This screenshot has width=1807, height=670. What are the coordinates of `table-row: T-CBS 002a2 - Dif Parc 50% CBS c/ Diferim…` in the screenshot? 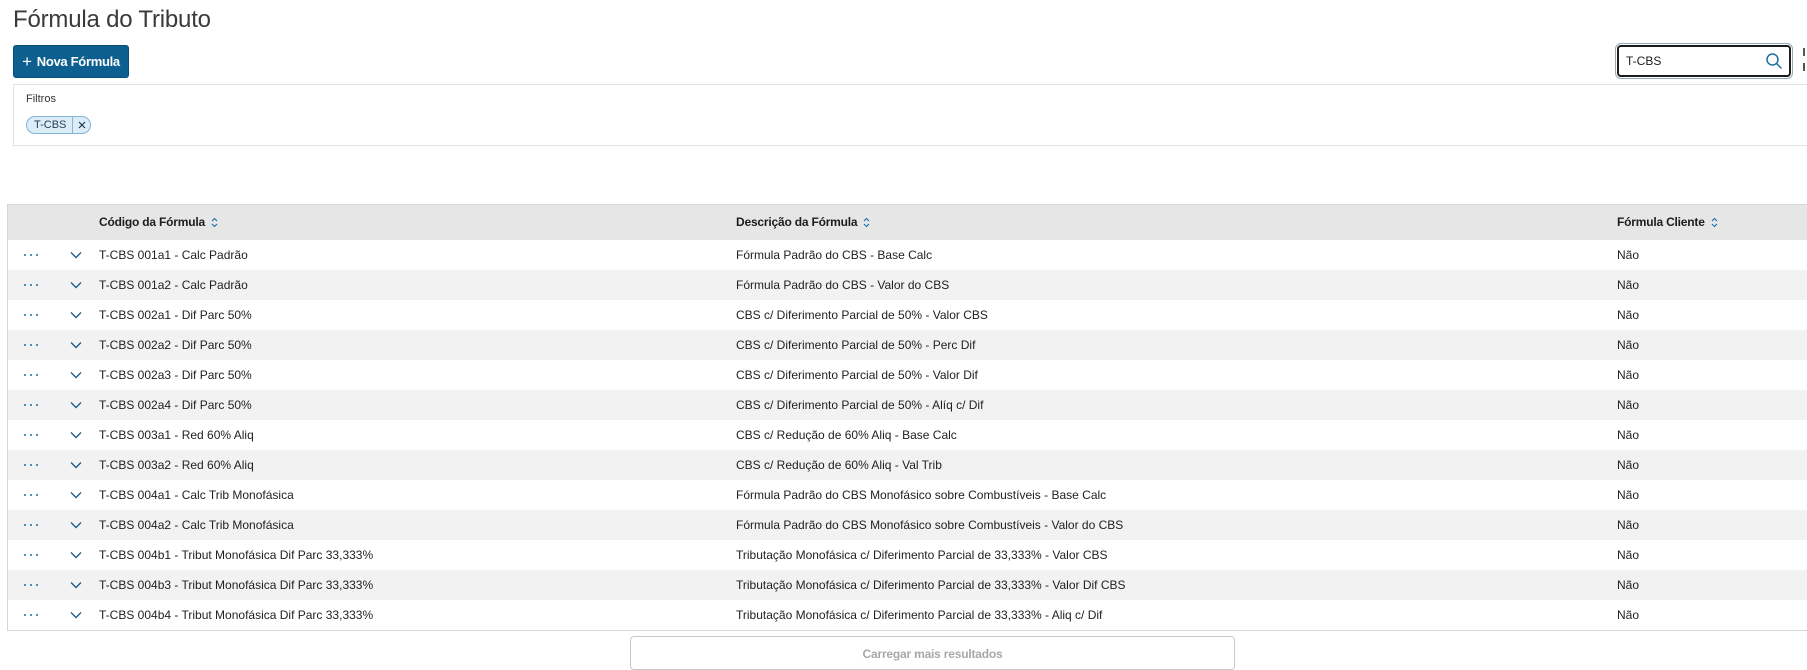 It's located at (907, 345).